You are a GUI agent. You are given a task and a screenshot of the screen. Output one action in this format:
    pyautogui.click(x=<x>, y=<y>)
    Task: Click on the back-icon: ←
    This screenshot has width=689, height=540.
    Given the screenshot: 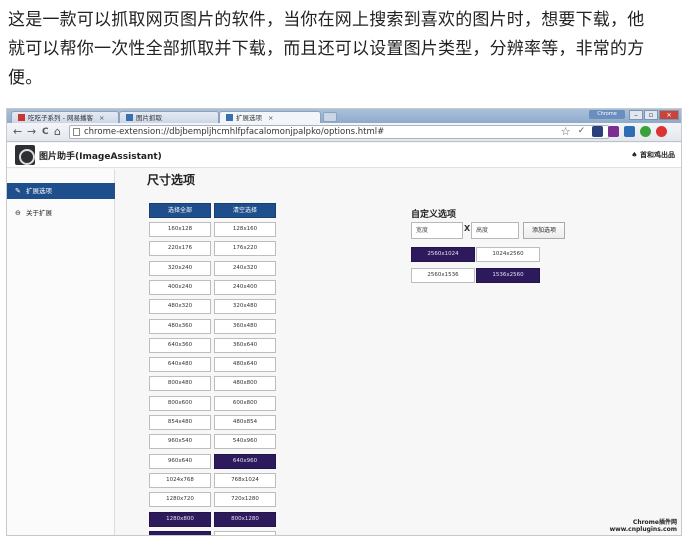 What is the action you would take?
    pyautogui.click(x=17, y=132)
    